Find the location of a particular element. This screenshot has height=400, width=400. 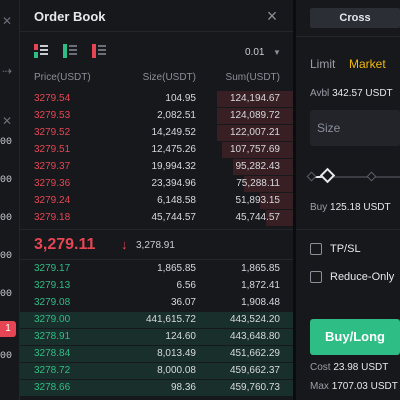

row-price: 3279.54 is located at coordinates (52, 98).